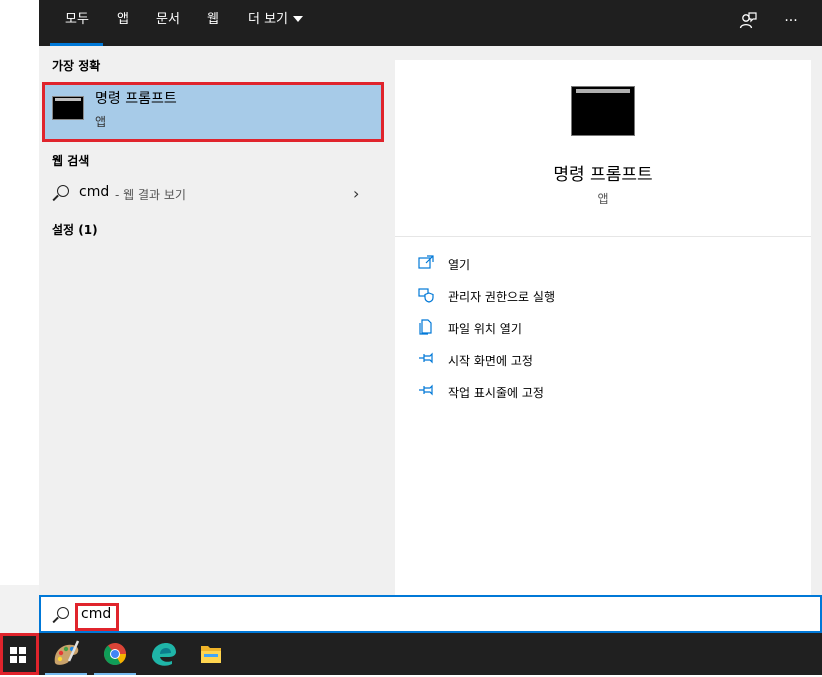  I want to click on preview-subtitle: 앱, so click(603, 199).